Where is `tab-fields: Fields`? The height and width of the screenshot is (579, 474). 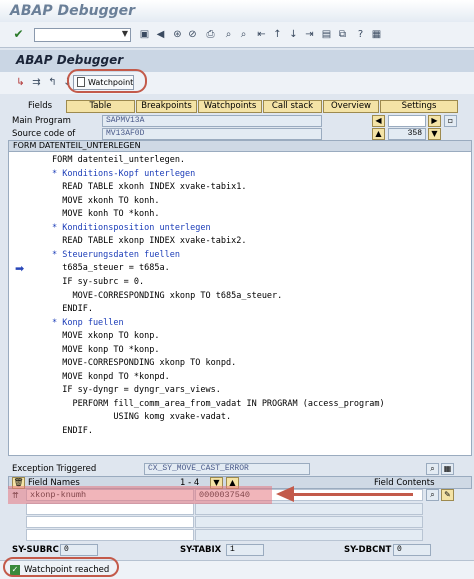 tab-fields: Fields is located at coordinates (40, 106).